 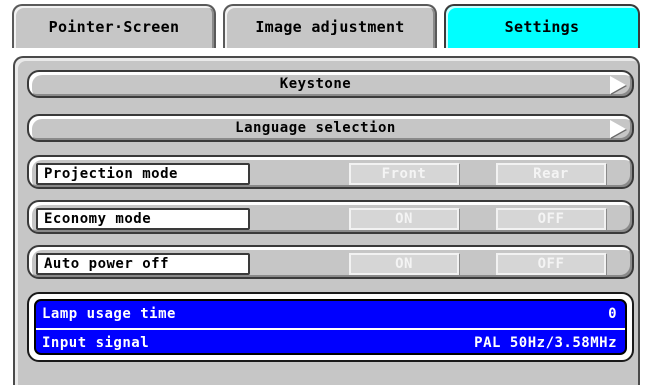 What do you see at coordinates (143, 264) in the screenshot?
I see `auto-power-off-label: Auto power off` at bounding box center [143, 264].